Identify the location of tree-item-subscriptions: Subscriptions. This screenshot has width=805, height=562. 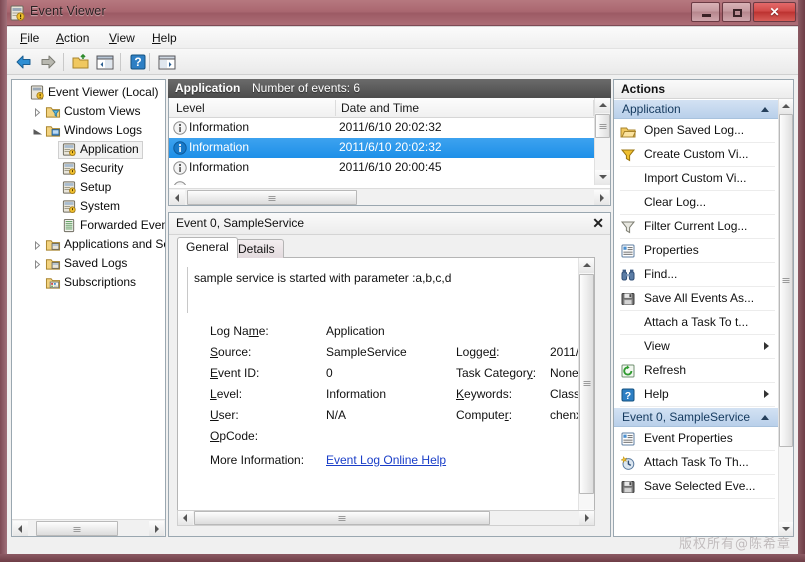
(88, 282).